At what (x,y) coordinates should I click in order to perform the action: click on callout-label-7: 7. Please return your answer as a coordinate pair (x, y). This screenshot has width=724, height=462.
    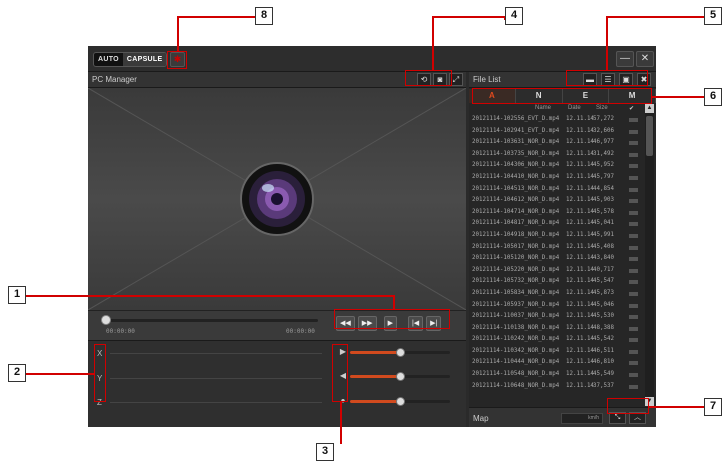
    Looking at the image, I should click on (713, 407).